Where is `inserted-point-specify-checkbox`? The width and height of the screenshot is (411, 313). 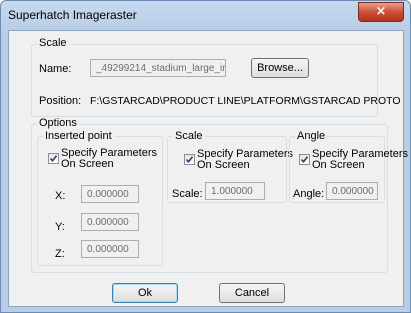
inserted-point-specify-checkbox is located at coordinates (53, 158).